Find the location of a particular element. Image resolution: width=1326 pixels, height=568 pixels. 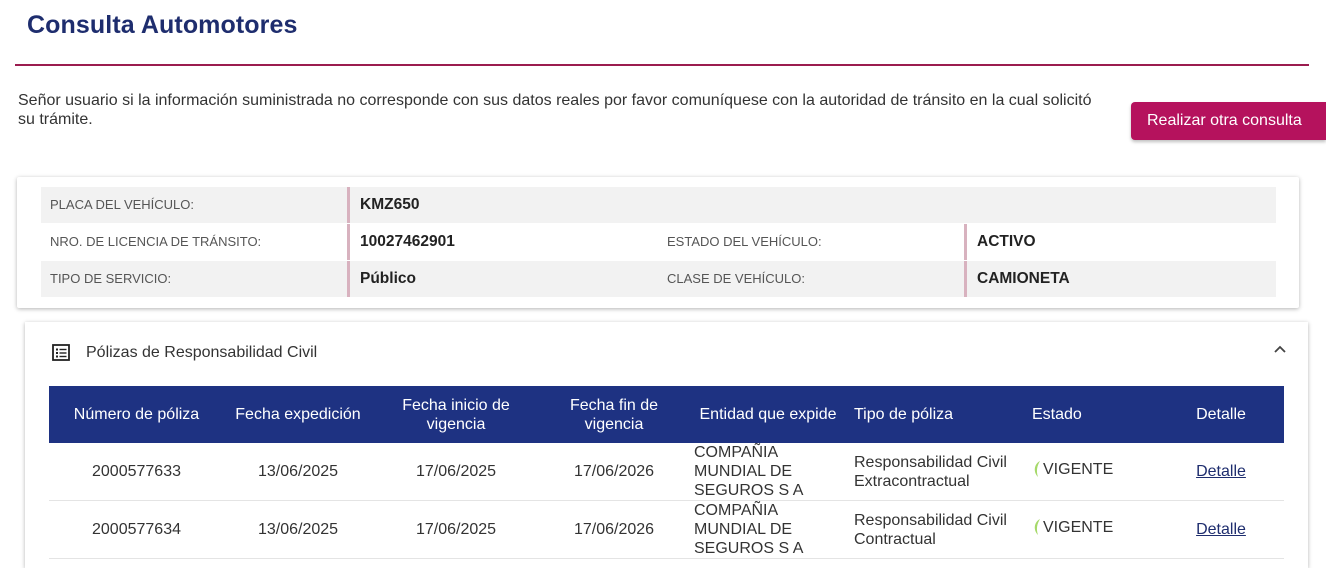

clase-value: CAMIONETA is located at coordinates (1017, 279).